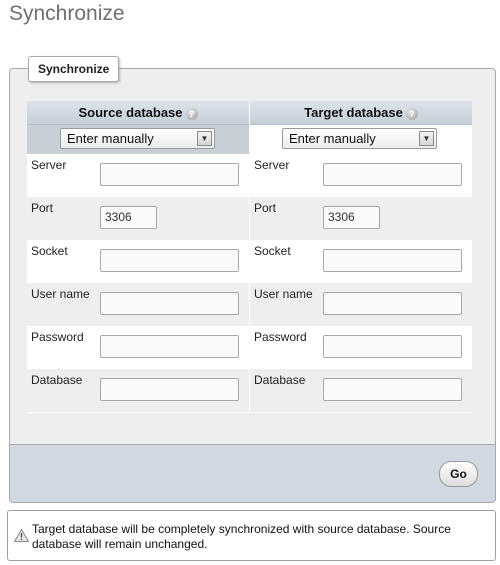 Image resolution: width=500 pixels, height=565 pixels. Describe the element at coordinates (252, 474) in the screenshot. I see `form-actions-bar` at that location.